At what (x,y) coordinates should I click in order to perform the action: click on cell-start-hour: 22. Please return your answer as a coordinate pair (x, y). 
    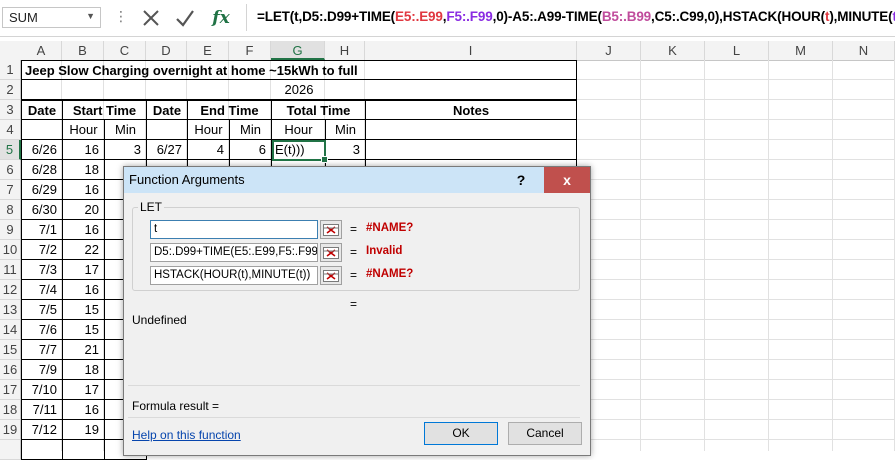
    Looking at the image, I should click on (83, 250).